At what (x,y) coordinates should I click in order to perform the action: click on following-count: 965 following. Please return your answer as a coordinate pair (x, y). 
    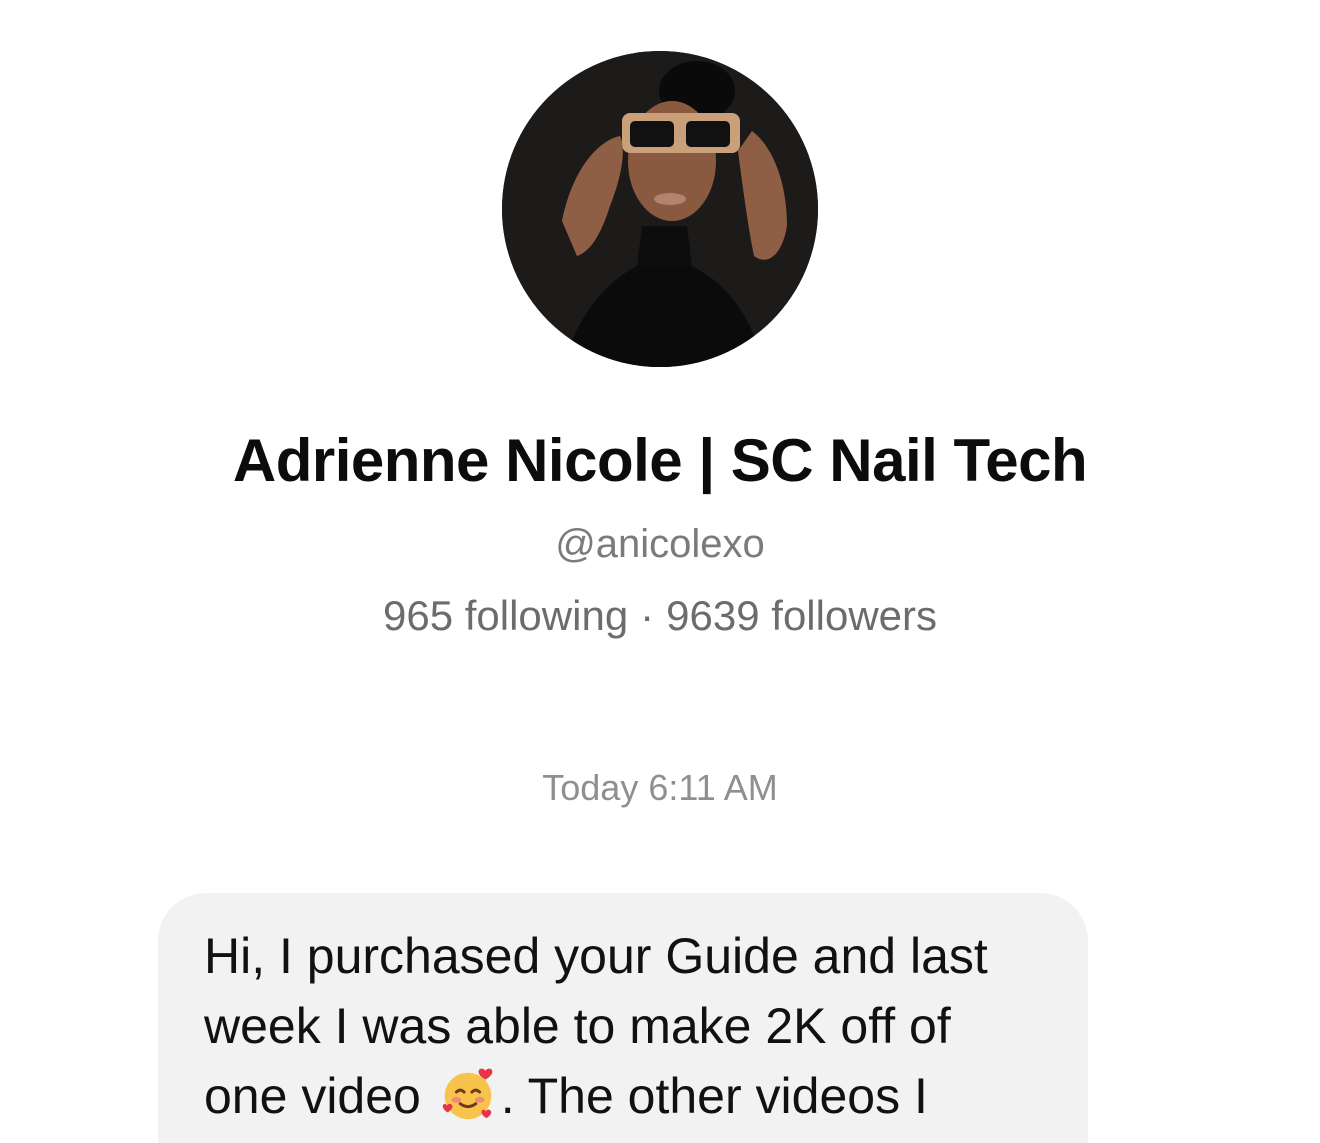
    Looking at the image, I should click on (505, 615).